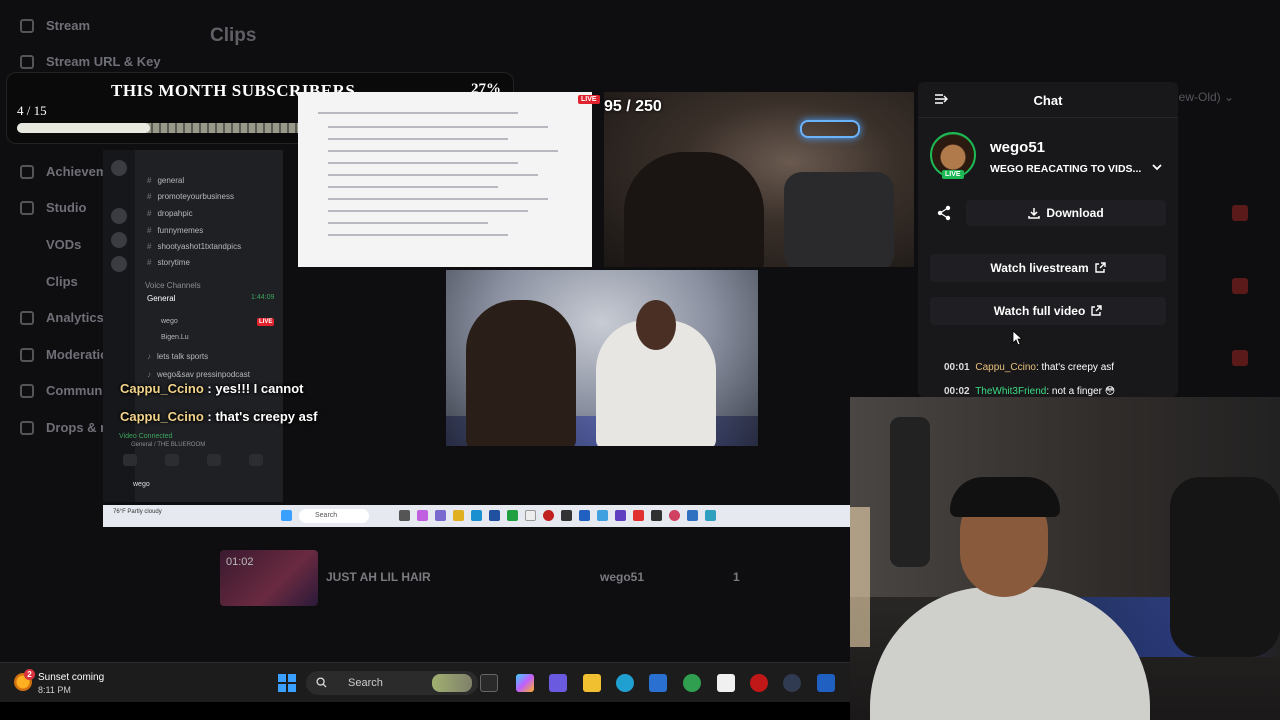  Describe the element at coordinates (119, 264) in the screenshot. I see `explore-icon` at that location.